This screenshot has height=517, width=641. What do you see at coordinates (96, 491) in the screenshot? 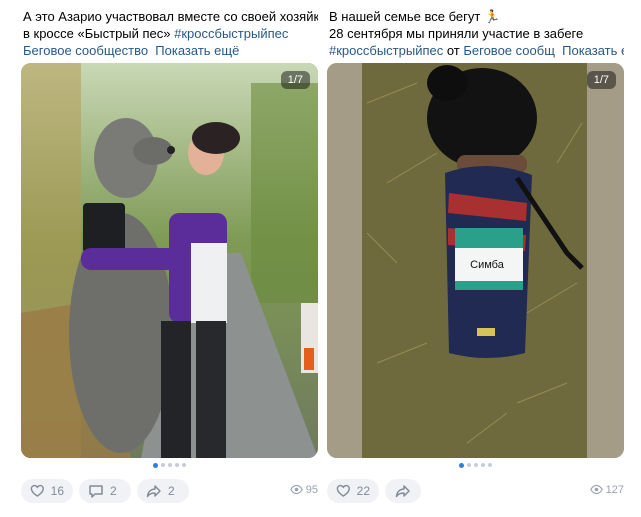
I see `comment-icon` at bounding box center [96, 491].